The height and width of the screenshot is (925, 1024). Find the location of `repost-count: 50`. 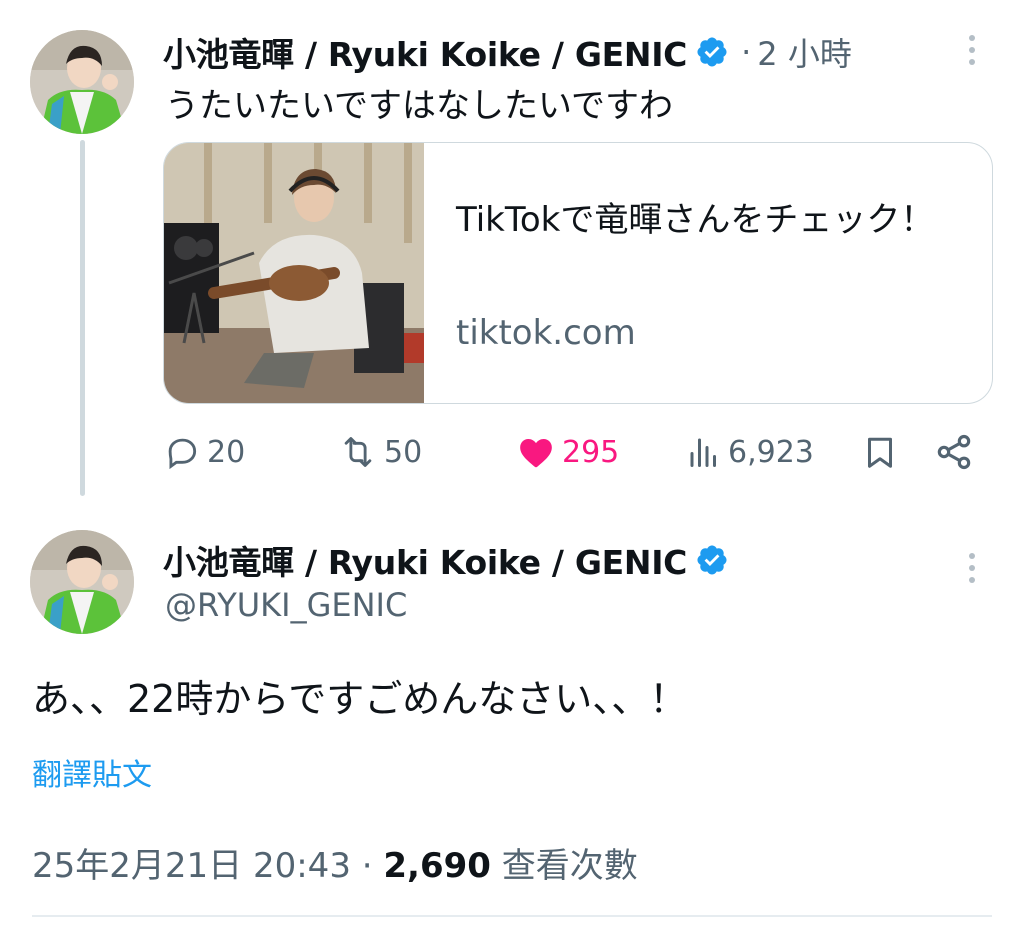

repost-count: 50 is located at coordinates (403, 452).